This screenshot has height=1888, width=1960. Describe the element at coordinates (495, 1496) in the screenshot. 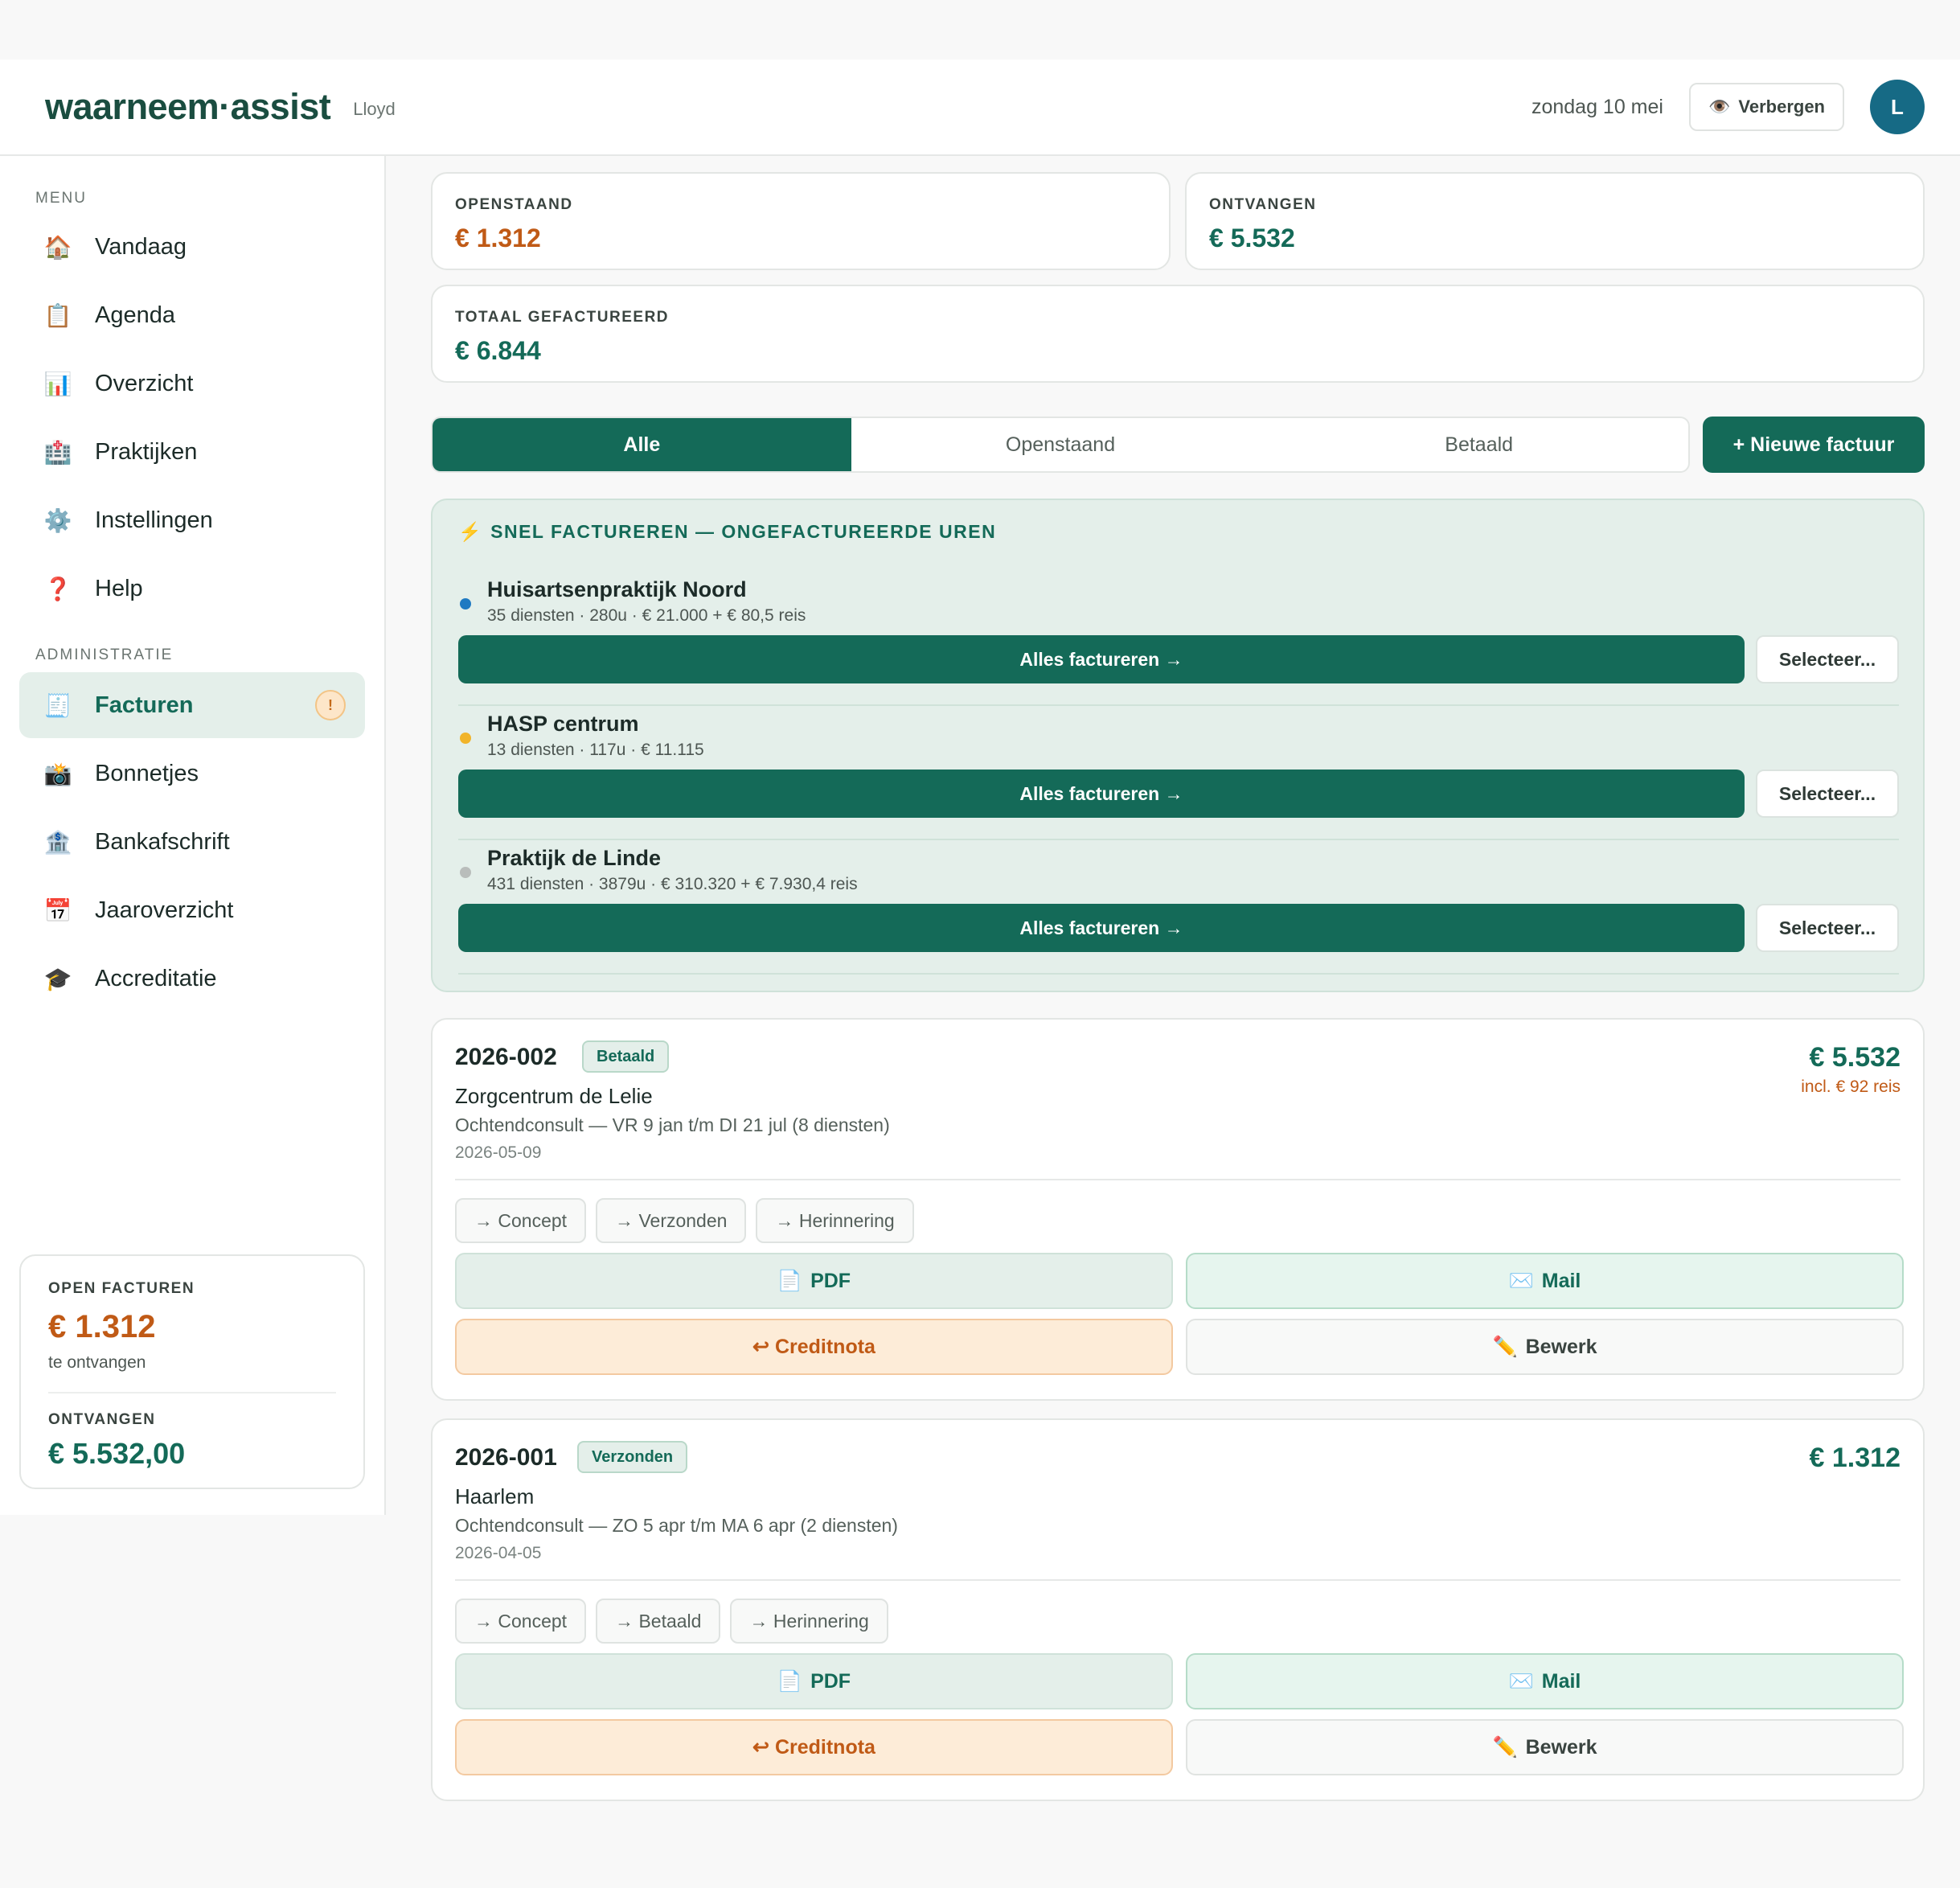

I see `invoice-client: Haarlem` at that location.